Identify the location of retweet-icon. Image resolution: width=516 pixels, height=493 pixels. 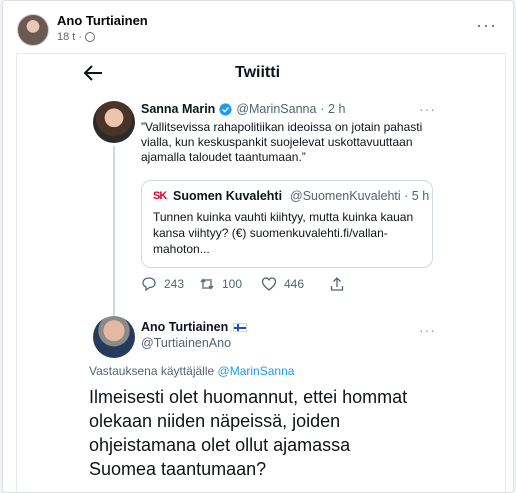
(207, 284).